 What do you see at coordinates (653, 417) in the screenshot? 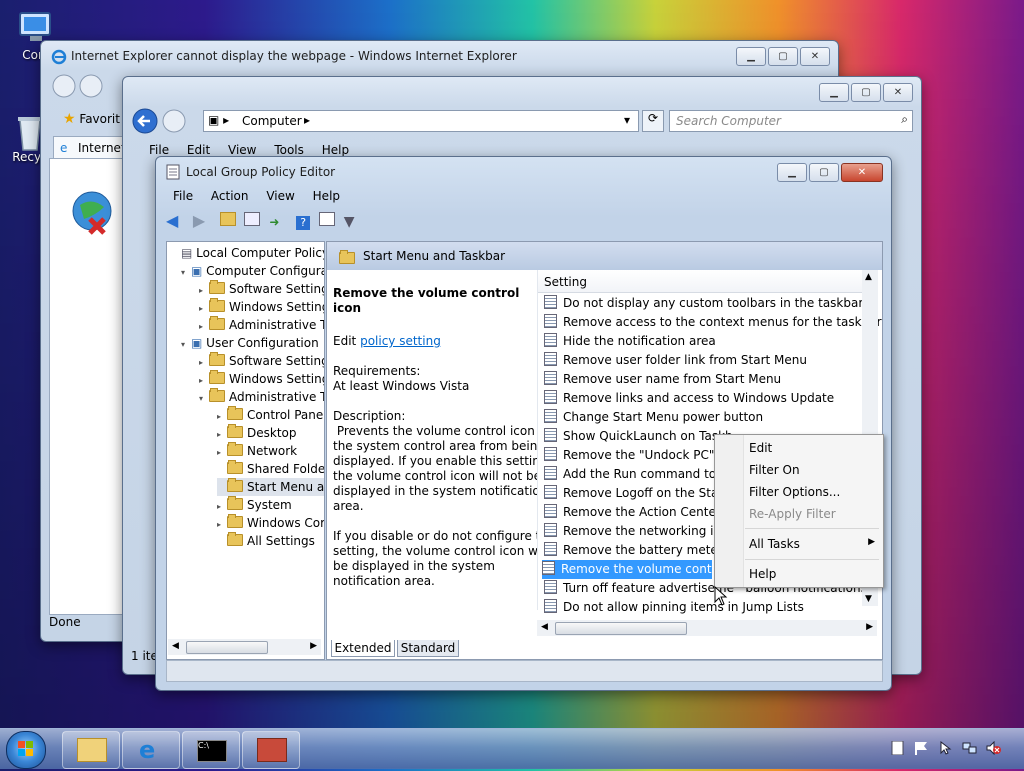
I see `setting-row: Change Start Menu power button` at bounding box center [653, 417].